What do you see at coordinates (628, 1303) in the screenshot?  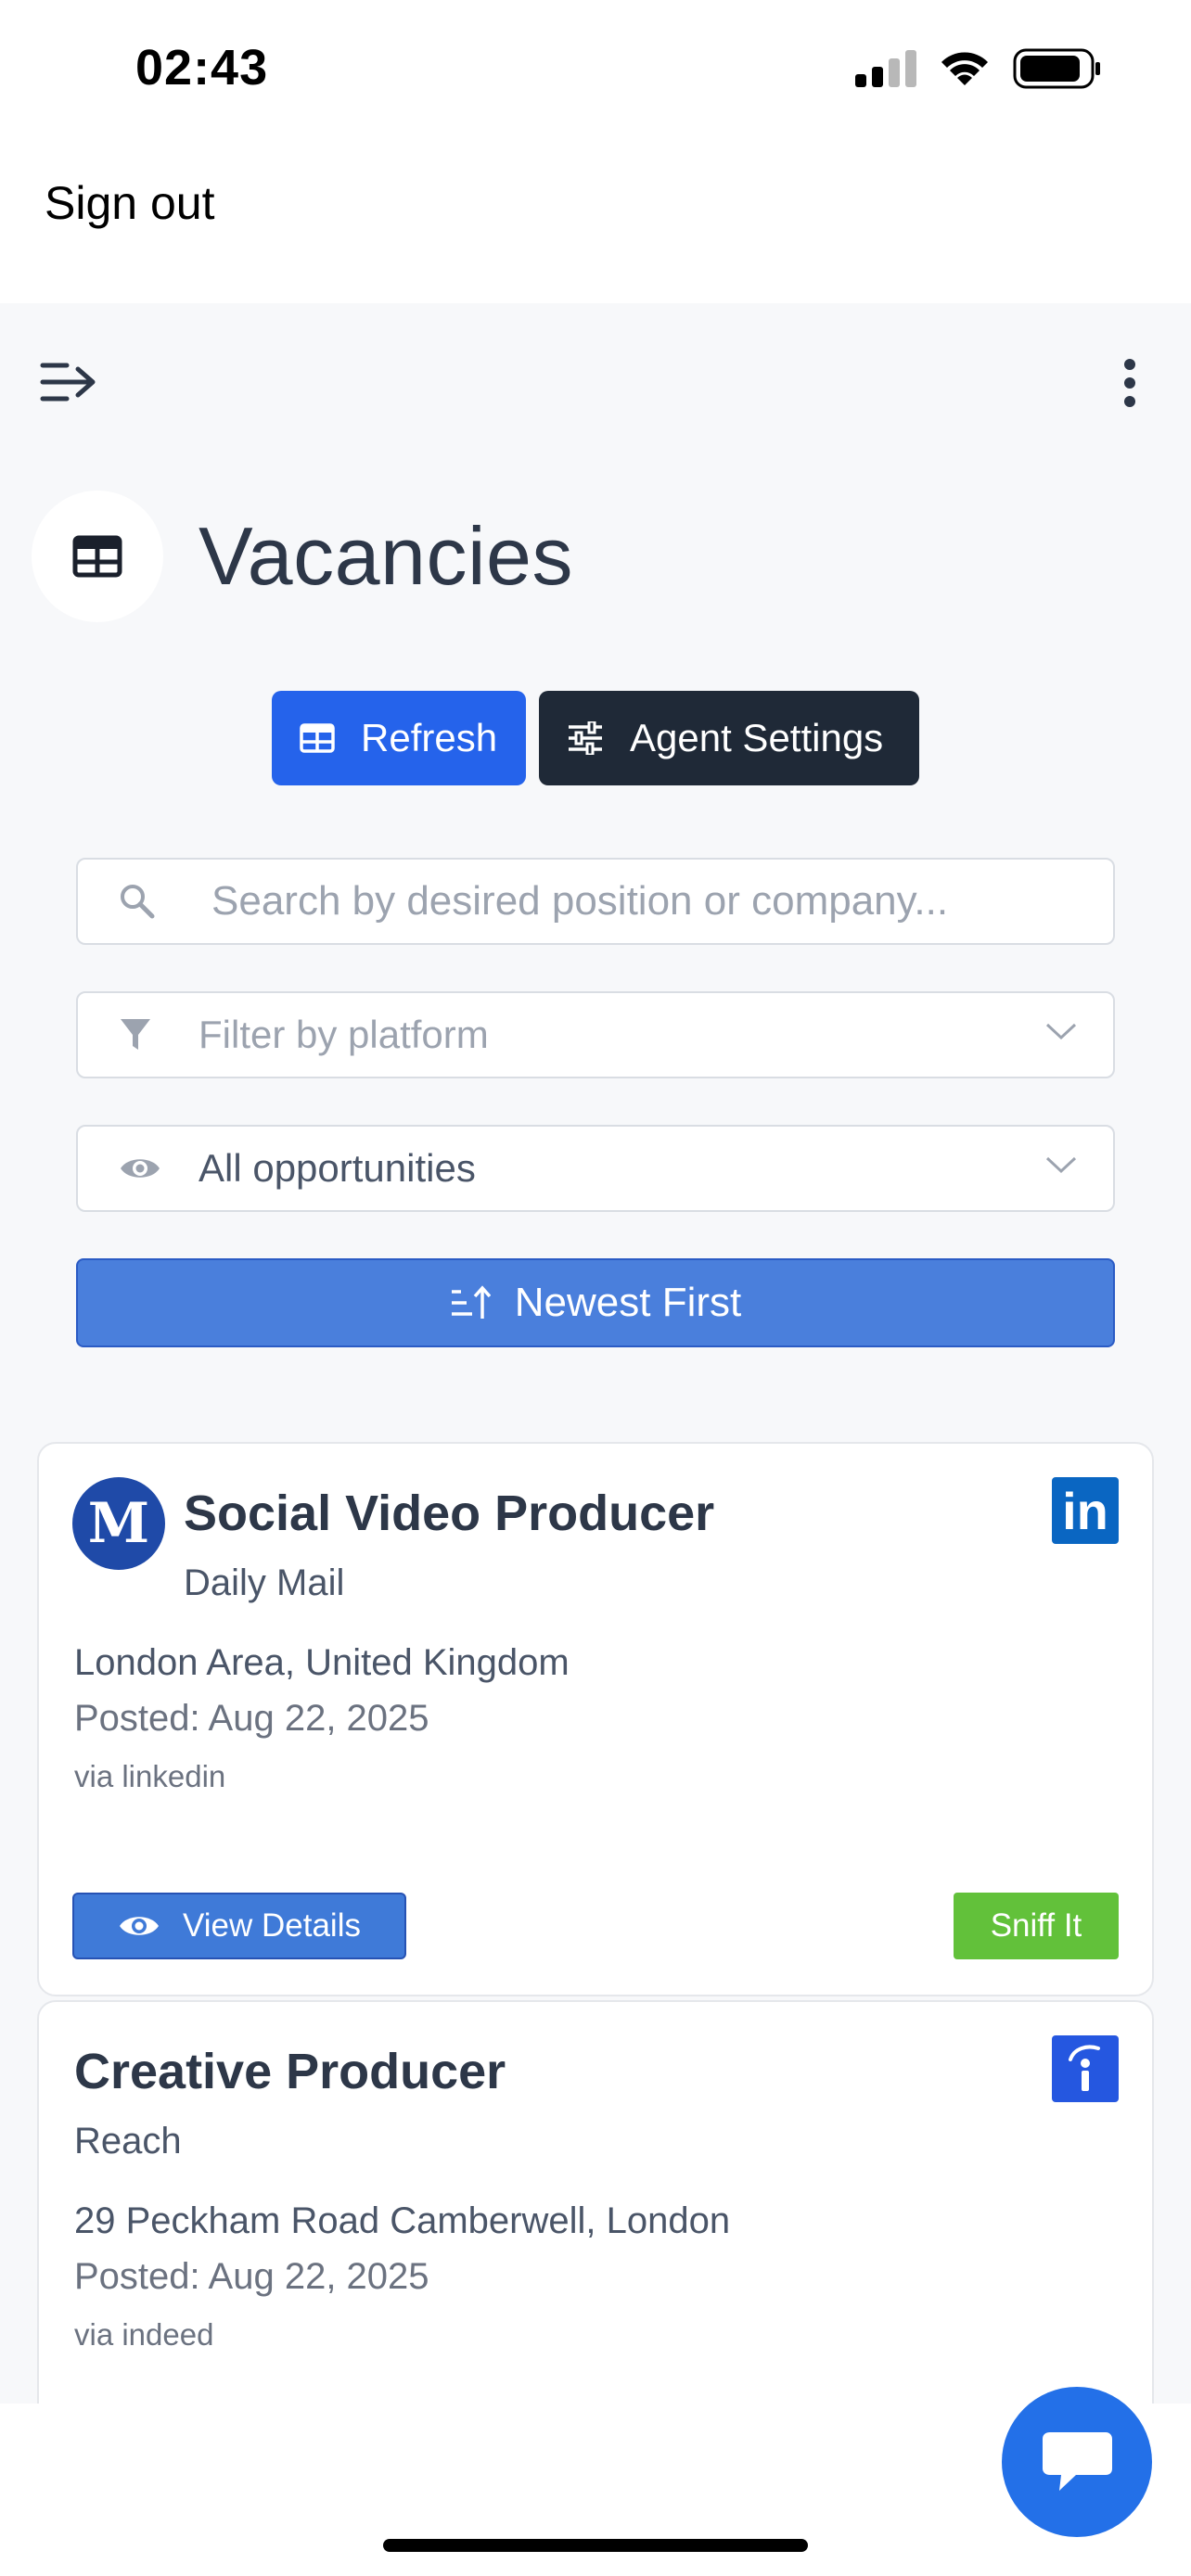 I see `sort-order-label: Newest First` at bounding box center [628, 1303].